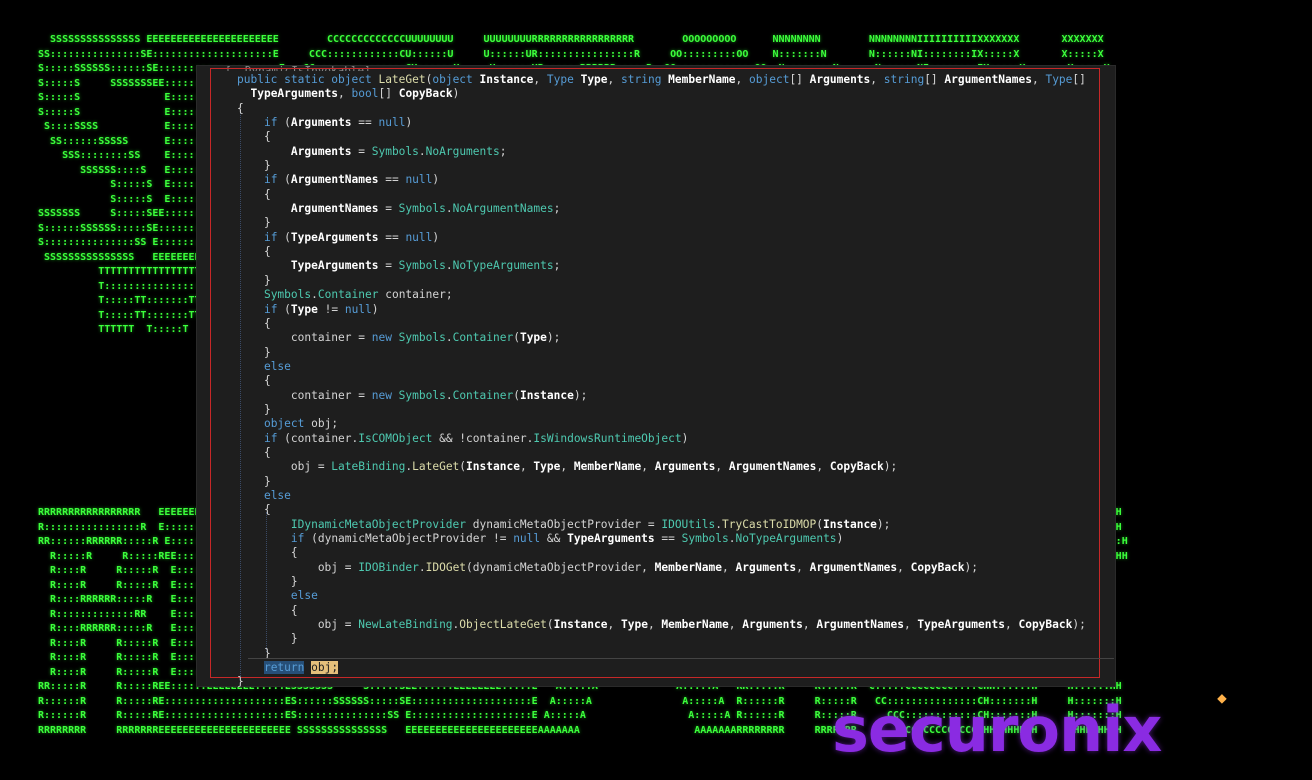  I want to click on code-token: NoArgumentNames, so click(503, 209).